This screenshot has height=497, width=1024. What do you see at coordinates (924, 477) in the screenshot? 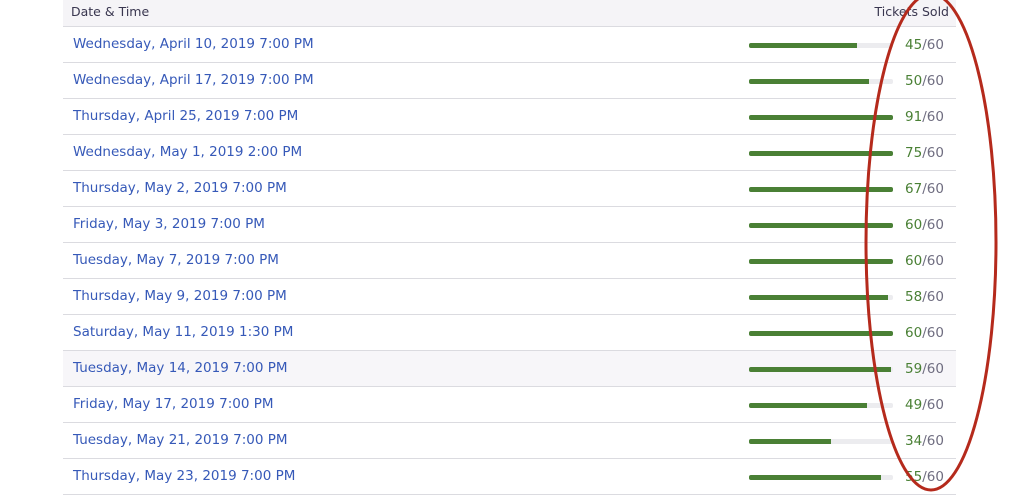
I see `tickets-sold-count: 55/60` at bounding box center [924, 477].